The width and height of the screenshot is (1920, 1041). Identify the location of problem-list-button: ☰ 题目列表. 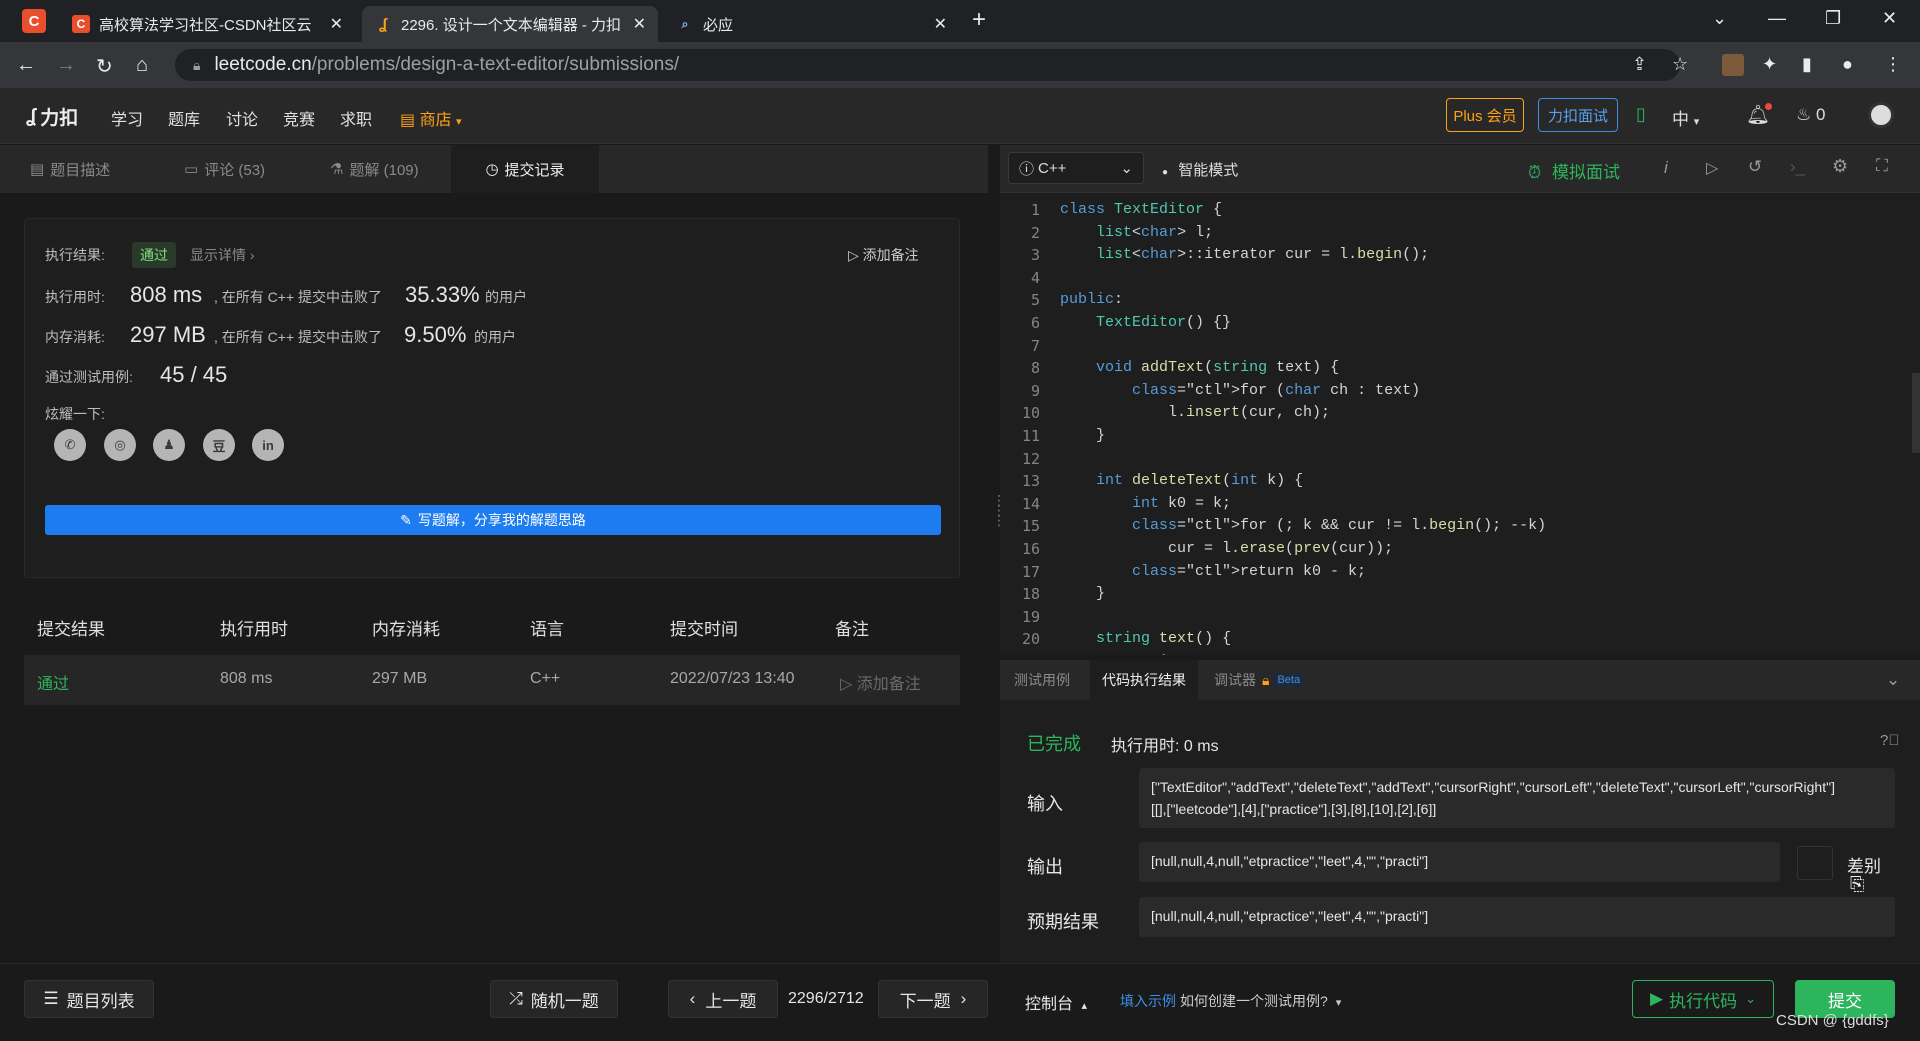
(89, 999).